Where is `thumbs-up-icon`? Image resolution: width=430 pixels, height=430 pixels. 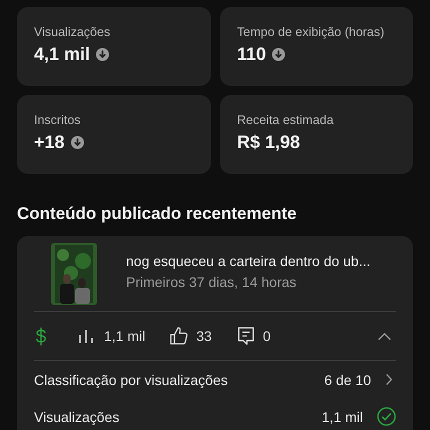 thumbs-up-icon is located at coordinates (179, 336).